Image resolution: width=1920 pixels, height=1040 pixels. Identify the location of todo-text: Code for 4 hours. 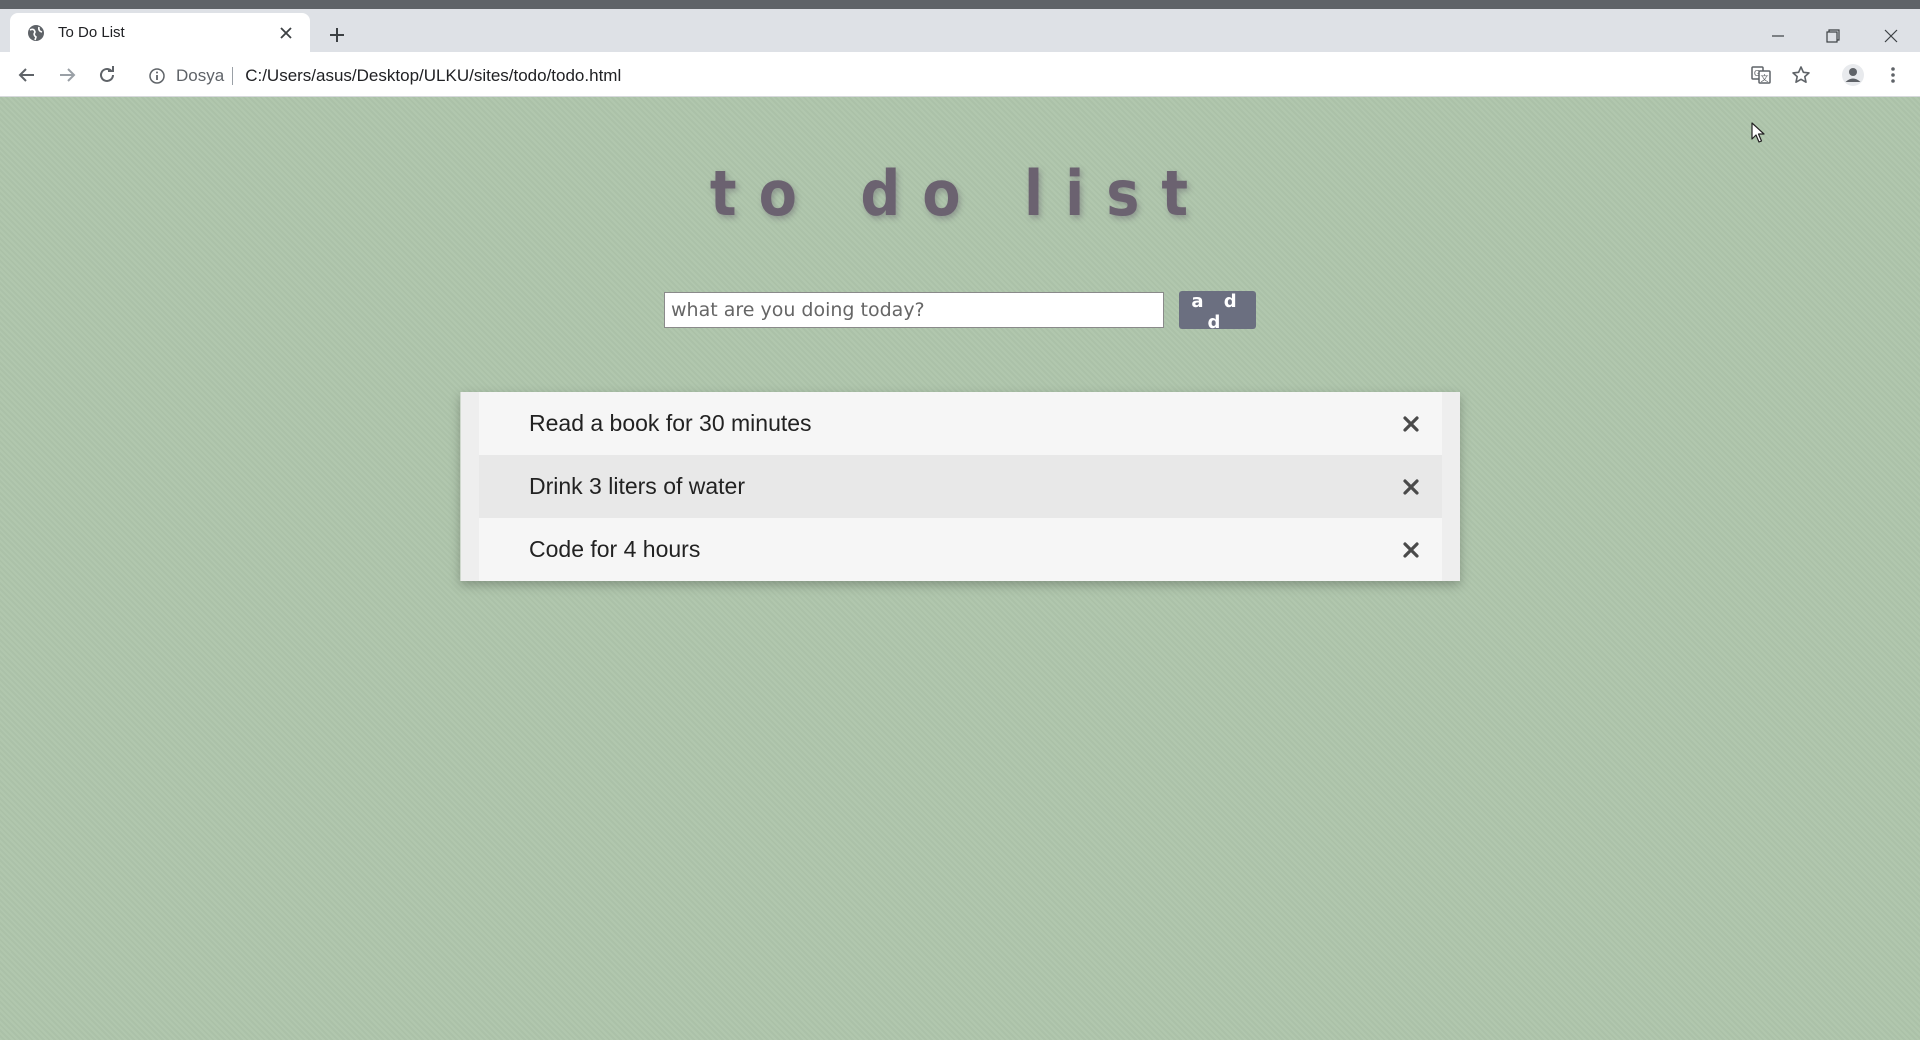
(615, 549).